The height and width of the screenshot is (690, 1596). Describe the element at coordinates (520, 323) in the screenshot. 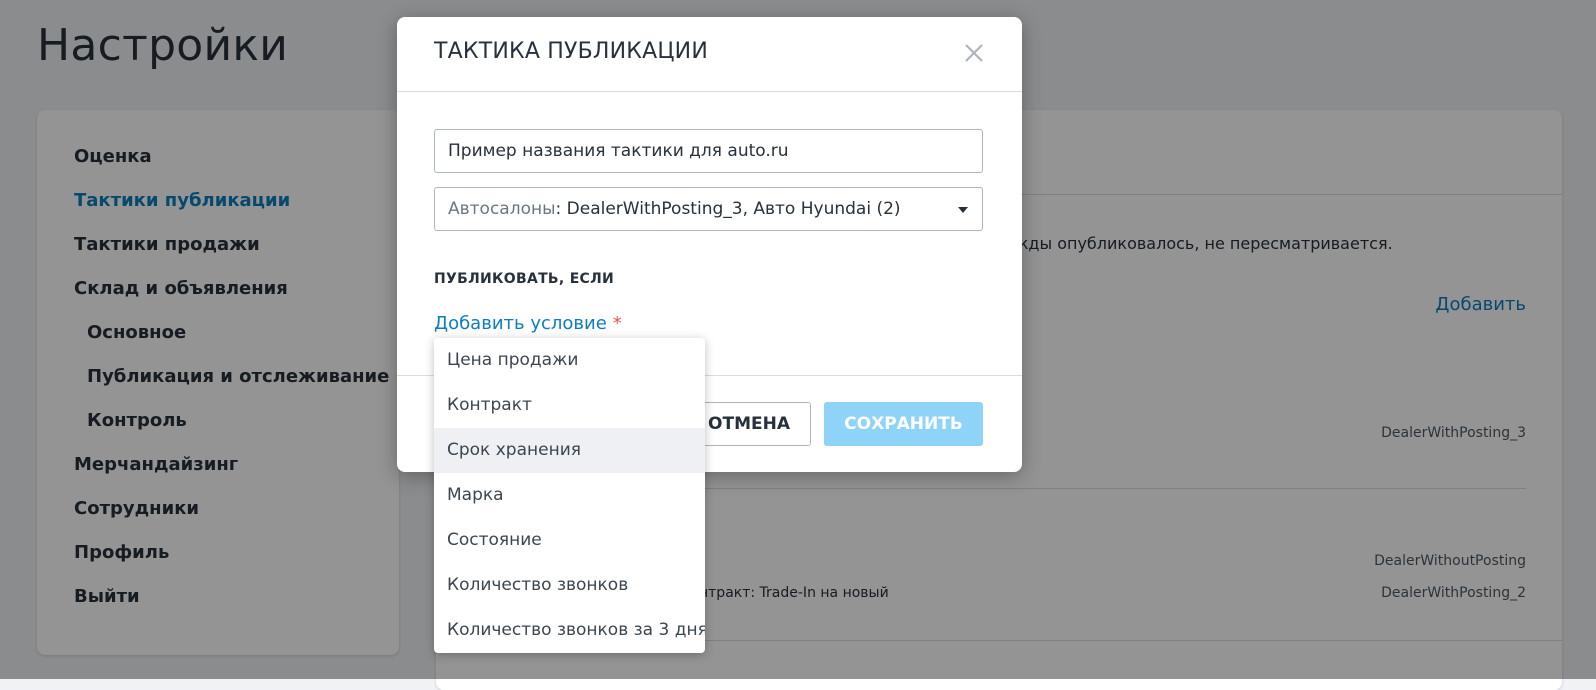

I see `add-condition-label: Добавить условие` at that location.